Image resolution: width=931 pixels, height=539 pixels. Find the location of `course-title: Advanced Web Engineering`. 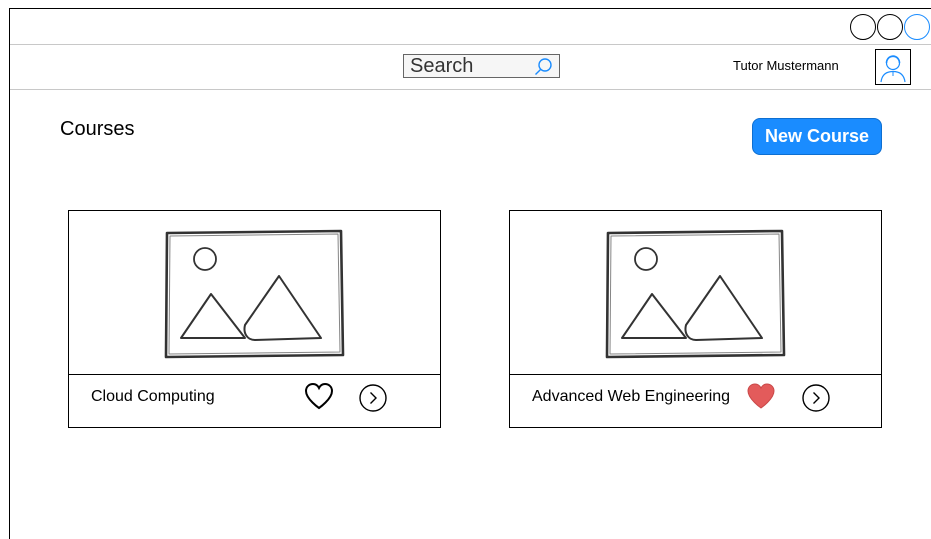

course-title: Advanced Web Engineering is located at coordinates (631, 396).